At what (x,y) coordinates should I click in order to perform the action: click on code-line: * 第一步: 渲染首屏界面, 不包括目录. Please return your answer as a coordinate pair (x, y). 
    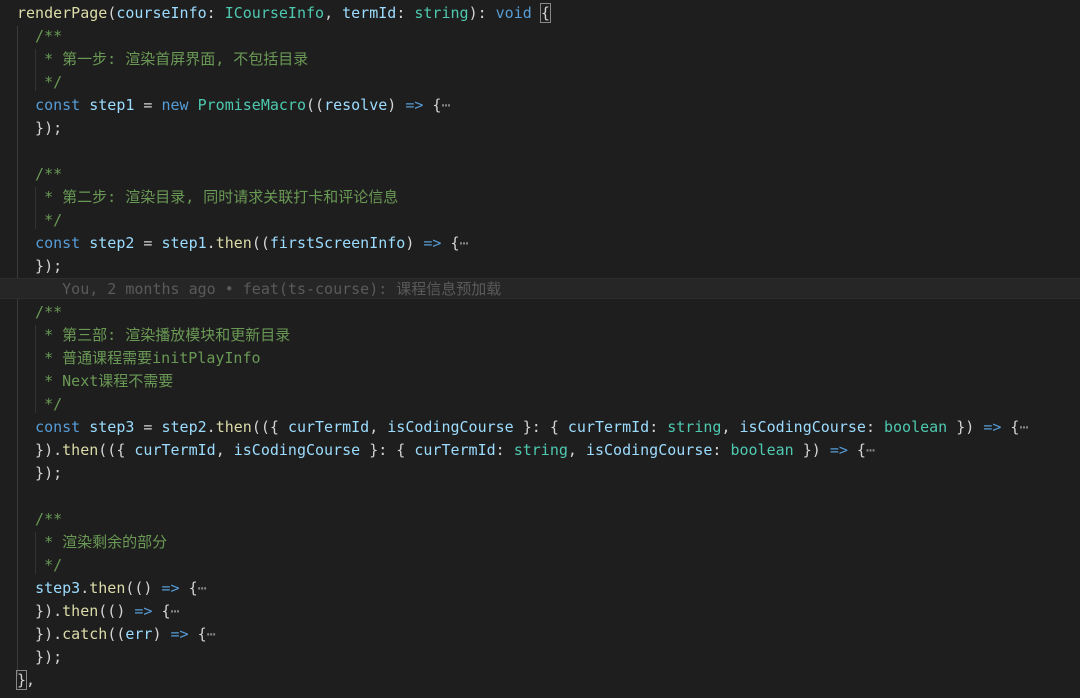
    Looking at the image, I should click on (540, 59).